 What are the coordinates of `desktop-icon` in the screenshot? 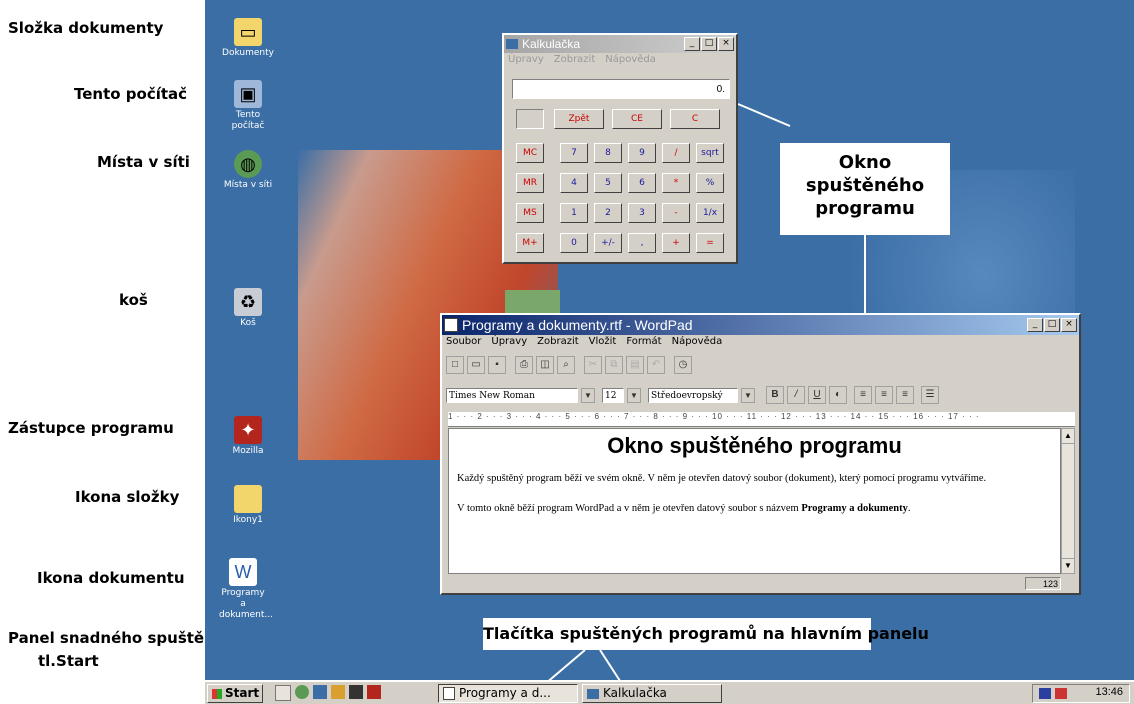 It's located at (283, 693).